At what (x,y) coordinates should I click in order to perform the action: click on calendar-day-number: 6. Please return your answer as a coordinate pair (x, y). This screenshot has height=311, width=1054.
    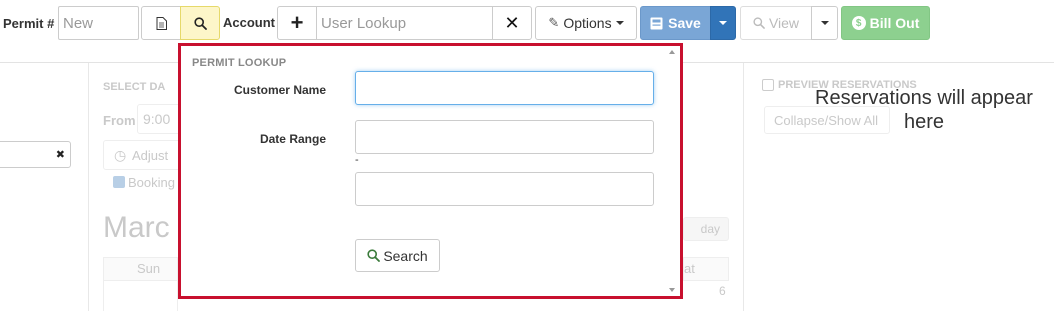
    Looking at the image, I should click on (722, 291).